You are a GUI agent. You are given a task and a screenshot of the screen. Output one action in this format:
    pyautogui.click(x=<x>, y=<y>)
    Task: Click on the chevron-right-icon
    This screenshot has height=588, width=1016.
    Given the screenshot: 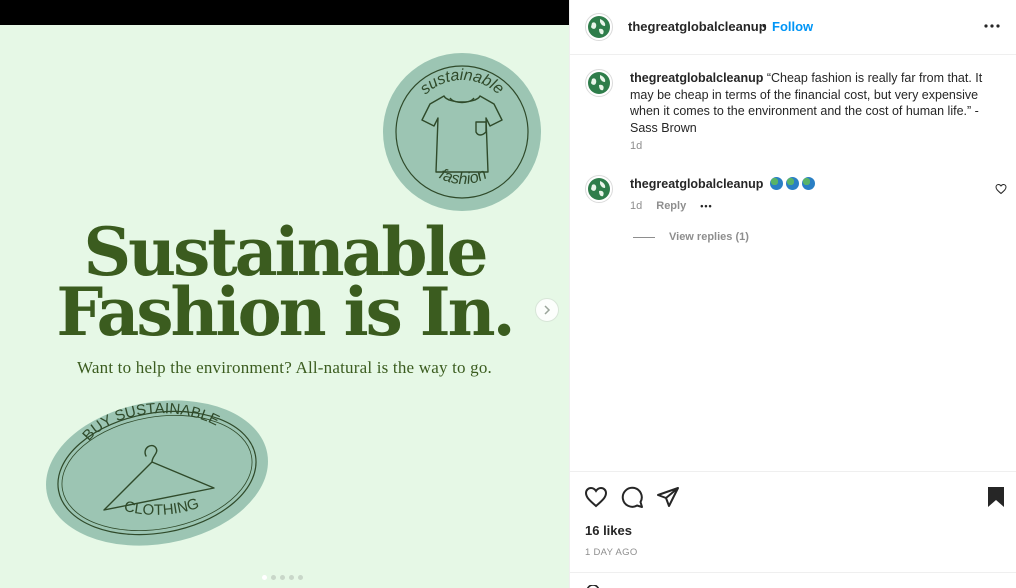 What is the action you would take?
    pyautogui.click(x=547, y=310)
    